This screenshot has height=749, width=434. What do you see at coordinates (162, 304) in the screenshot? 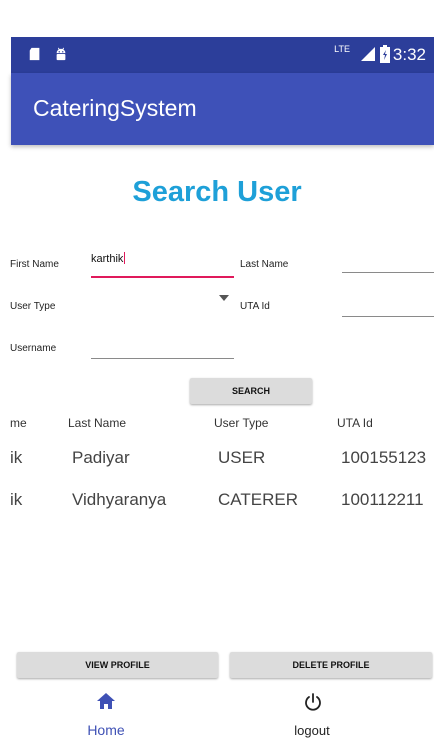
I see `user-type-dropdown` at bounding box center [162, 304].